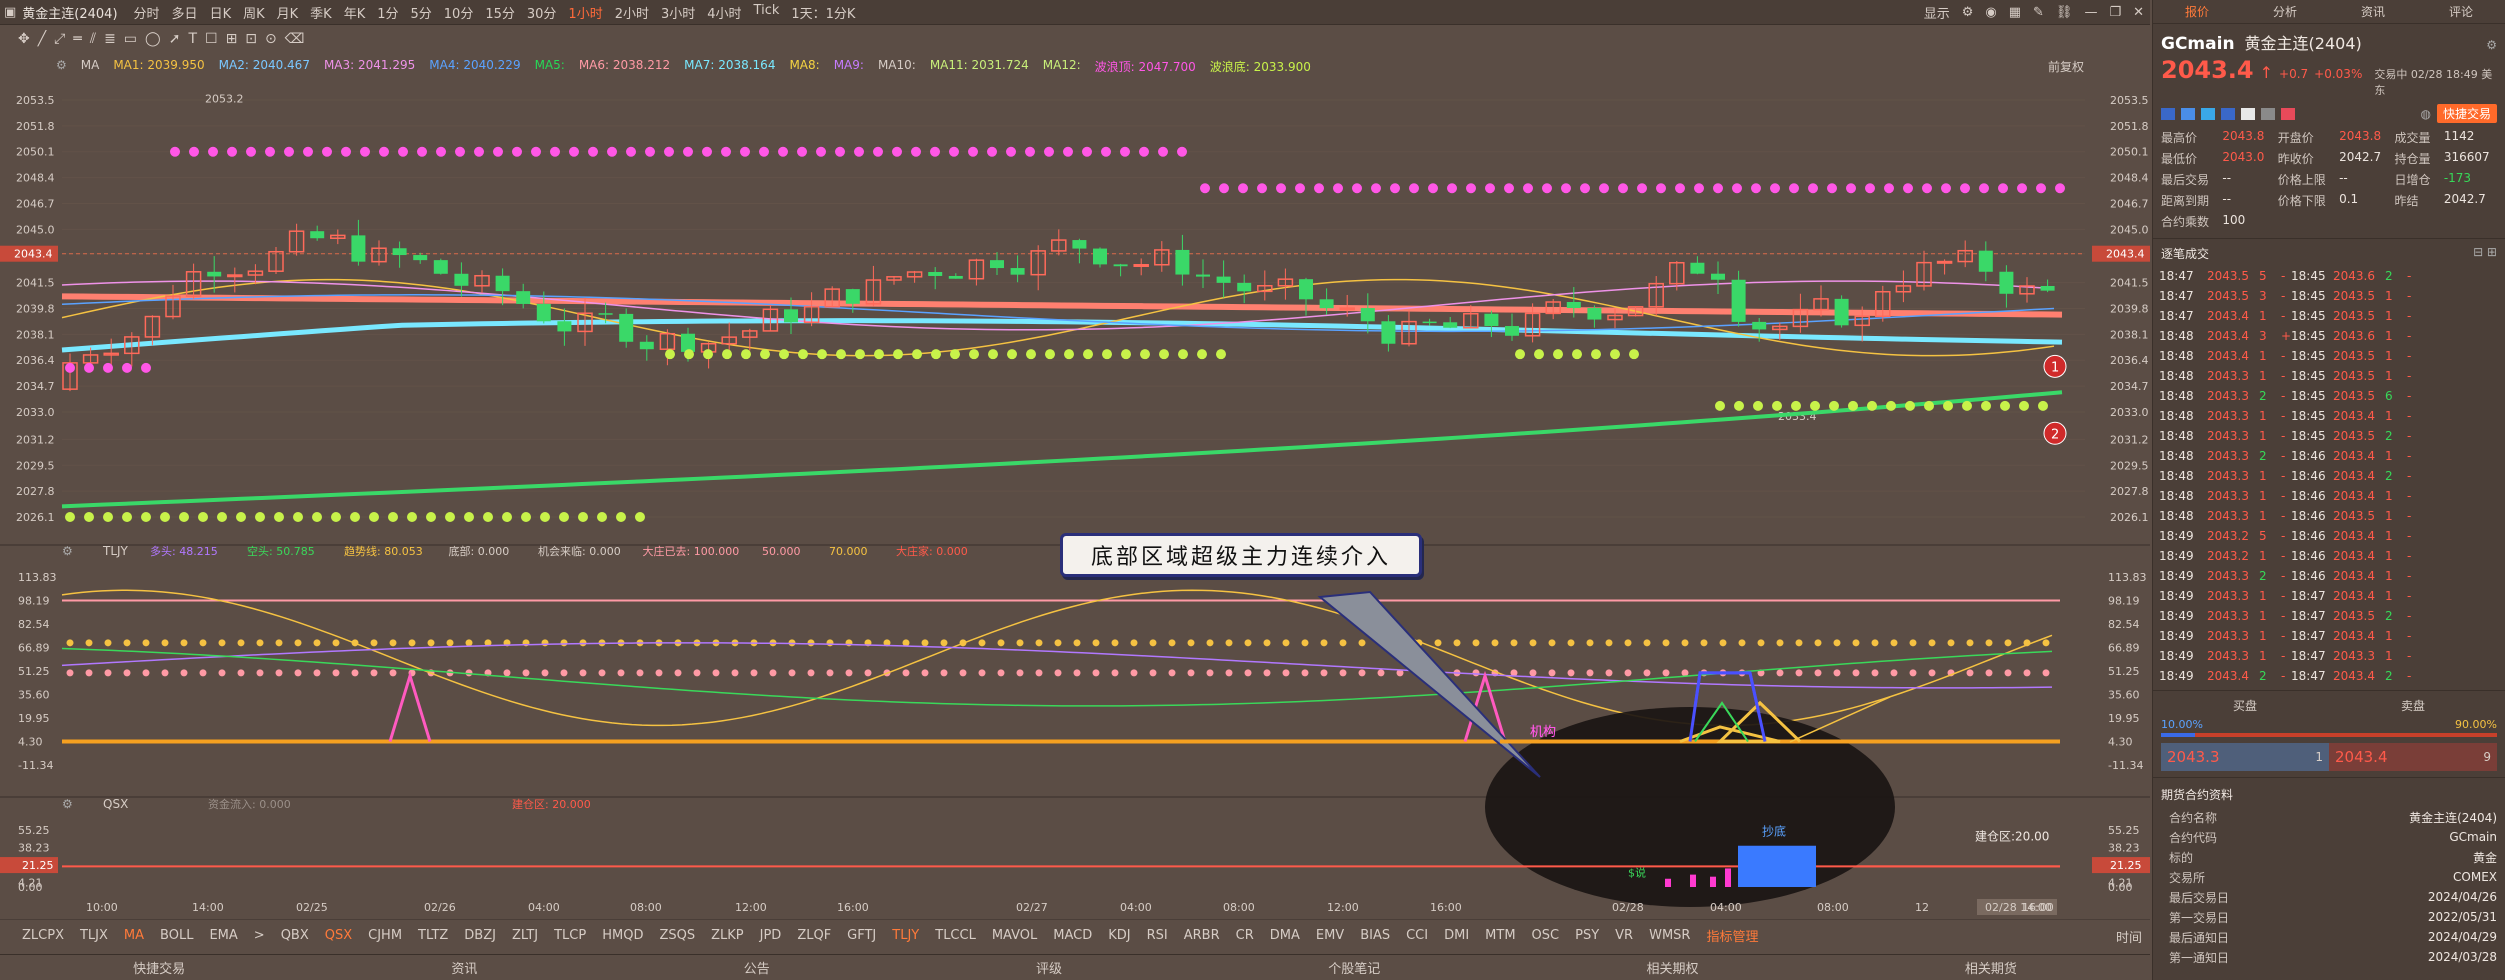 This screenshot has width=2505, height=980. Describe the element at coordinates (2115, 12) in the screenshot. I see `restore-icon: ❐` at that location.